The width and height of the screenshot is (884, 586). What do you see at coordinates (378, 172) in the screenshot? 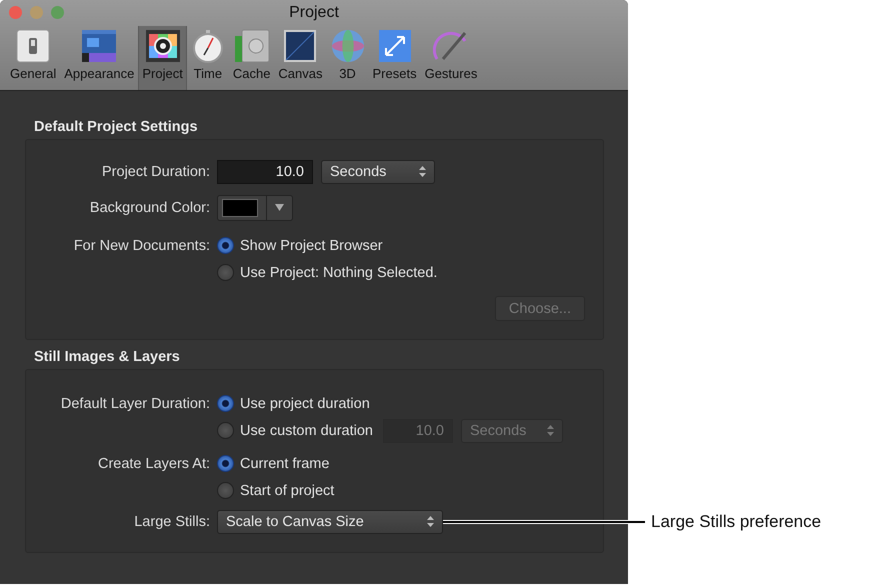
I see `unit-popup: Seconds` at bounding box center [378, 172].